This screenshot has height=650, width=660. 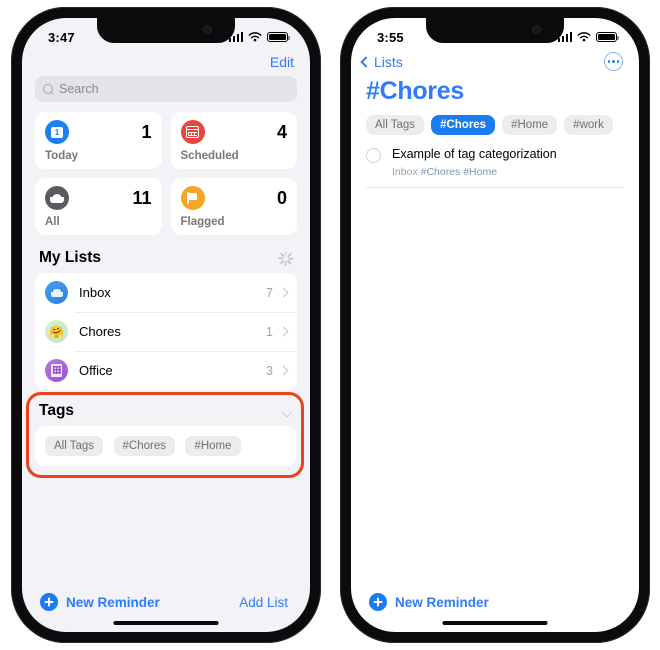 What do you see at coordinates (56, 370) in the screenshot?
I see `building-icon` at bounding box center [56, 370].